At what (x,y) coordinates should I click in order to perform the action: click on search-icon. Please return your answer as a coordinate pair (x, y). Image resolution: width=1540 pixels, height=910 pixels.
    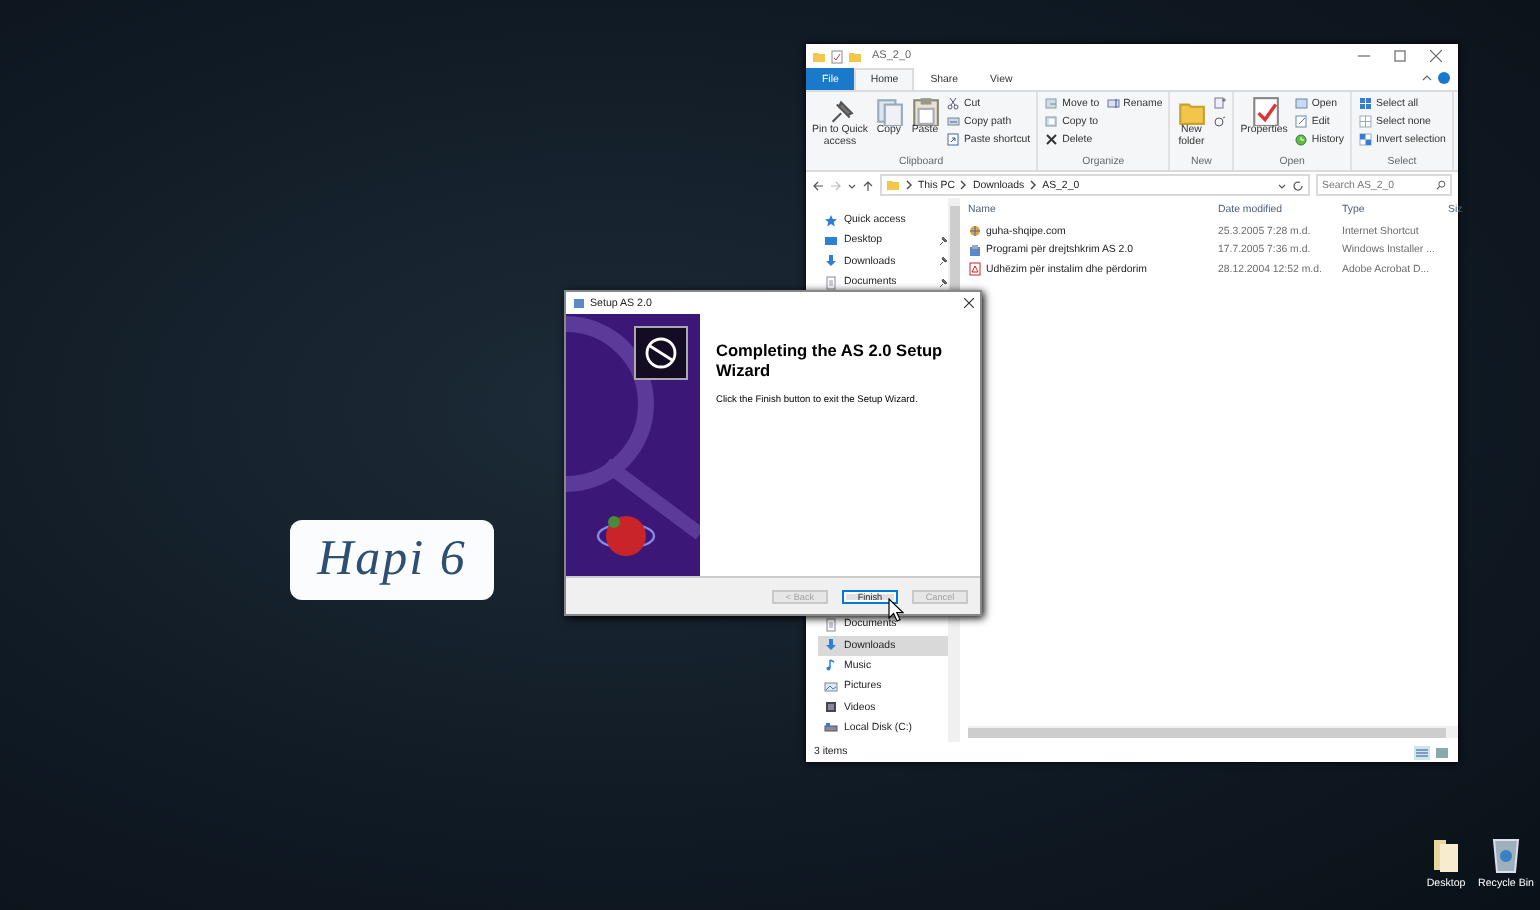
    Looking at the image, I should click on (1441, 185).